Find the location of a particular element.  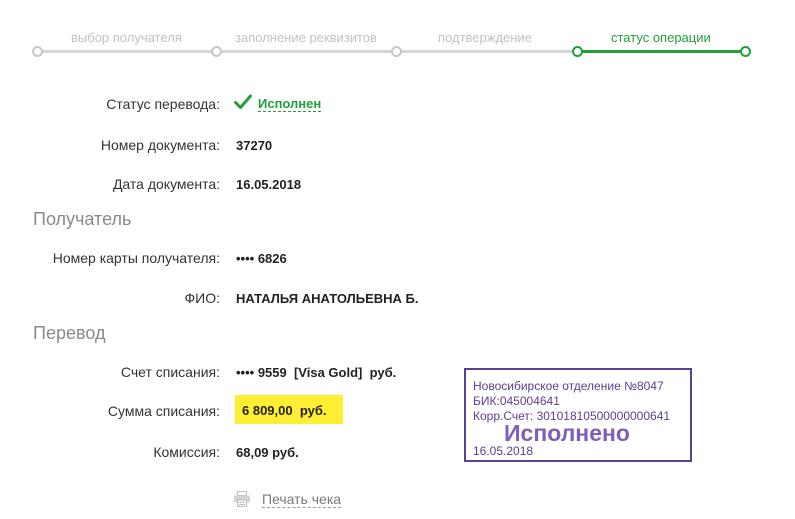

recipient-card-value: •••• 6826 is located at coordinates (261, 258).